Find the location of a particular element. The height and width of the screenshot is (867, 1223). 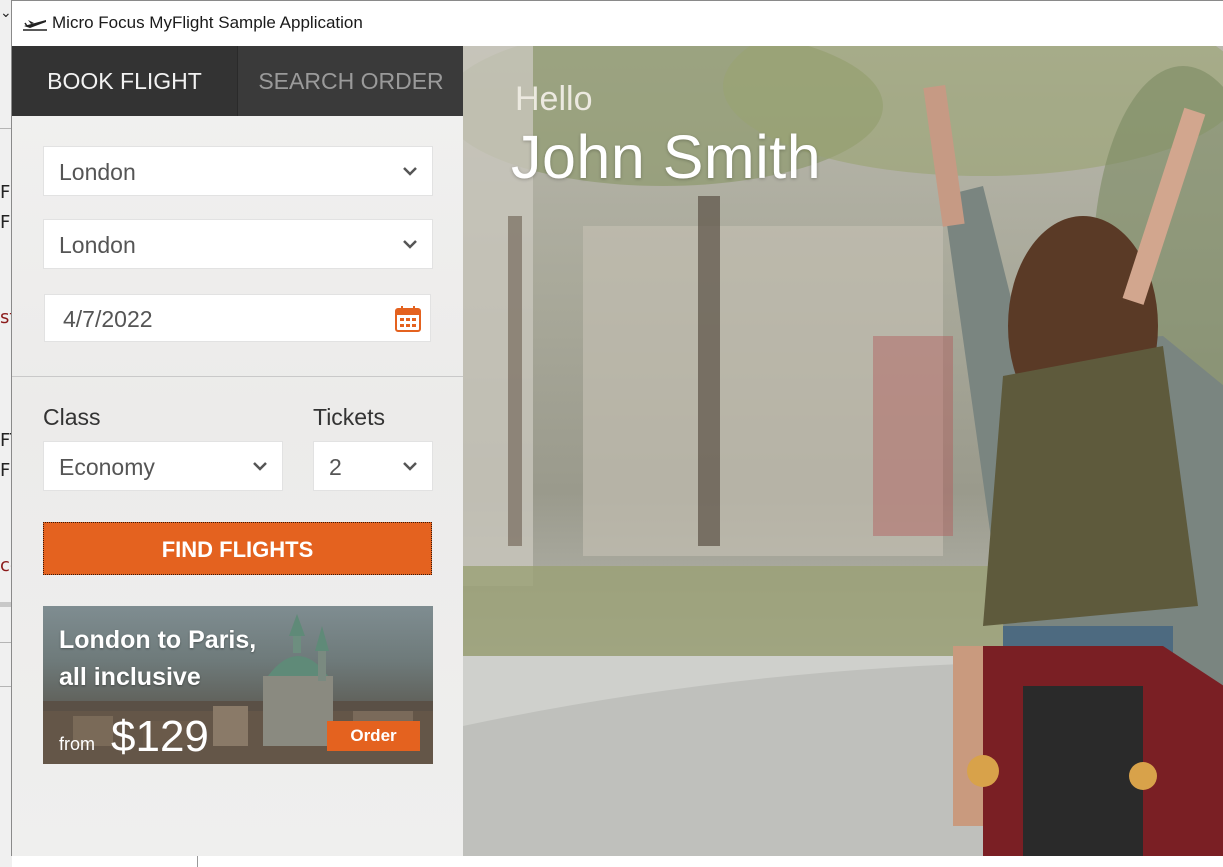

background-divider is located at coordinates (197, 861).